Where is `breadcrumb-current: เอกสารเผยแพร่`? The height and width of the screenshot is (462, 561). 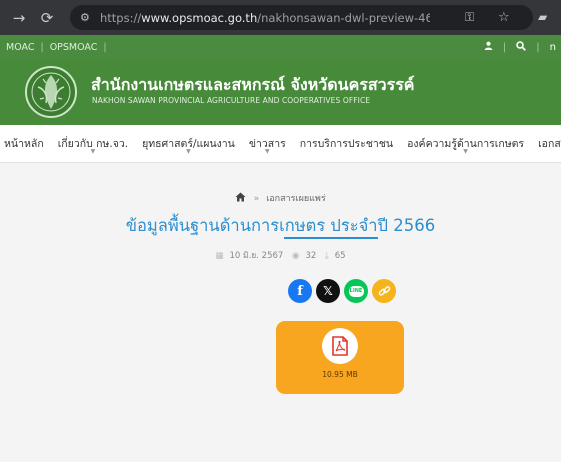 breadcrumb-current: เอกสารเผยแพร่ is located at coordinates (296, 199).